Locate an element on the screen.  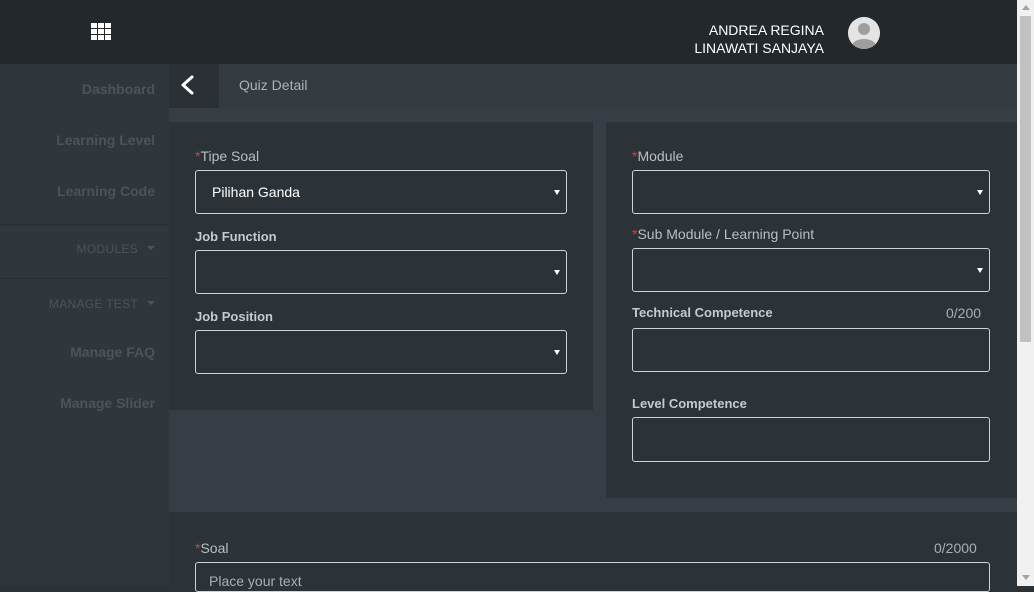
scroll-up-arrow-icon is located at coordinates (1026, 7).